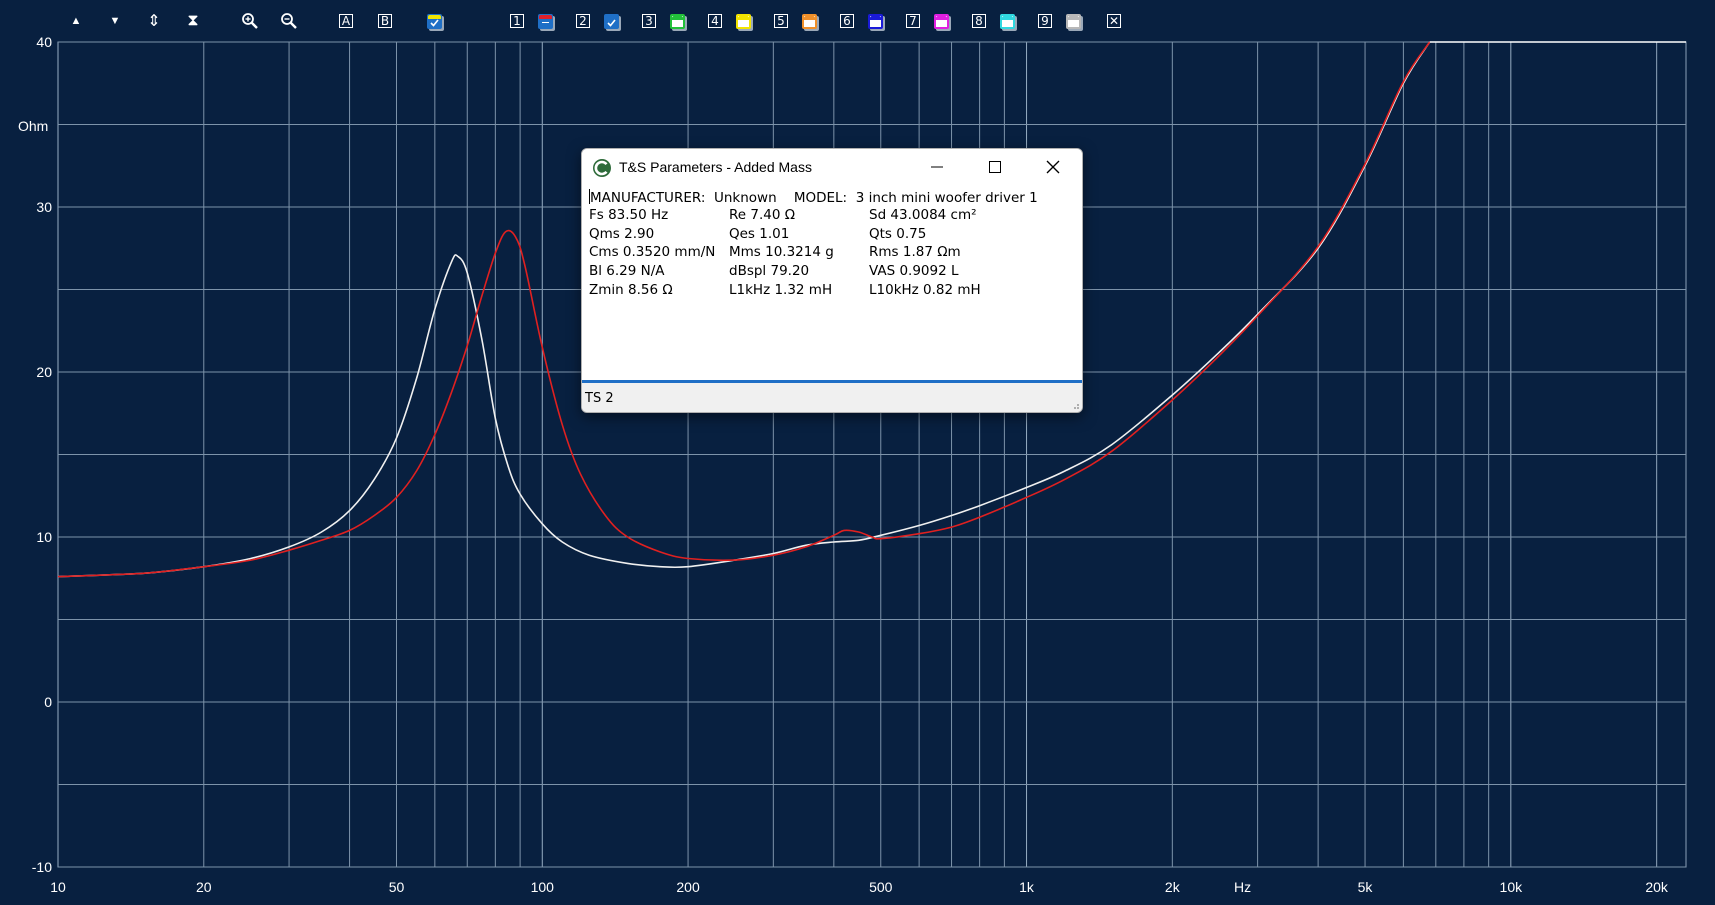  Describe the element at coordinates (42, 867) in the screenshot. I see `y-tick-label: -10` at that location.